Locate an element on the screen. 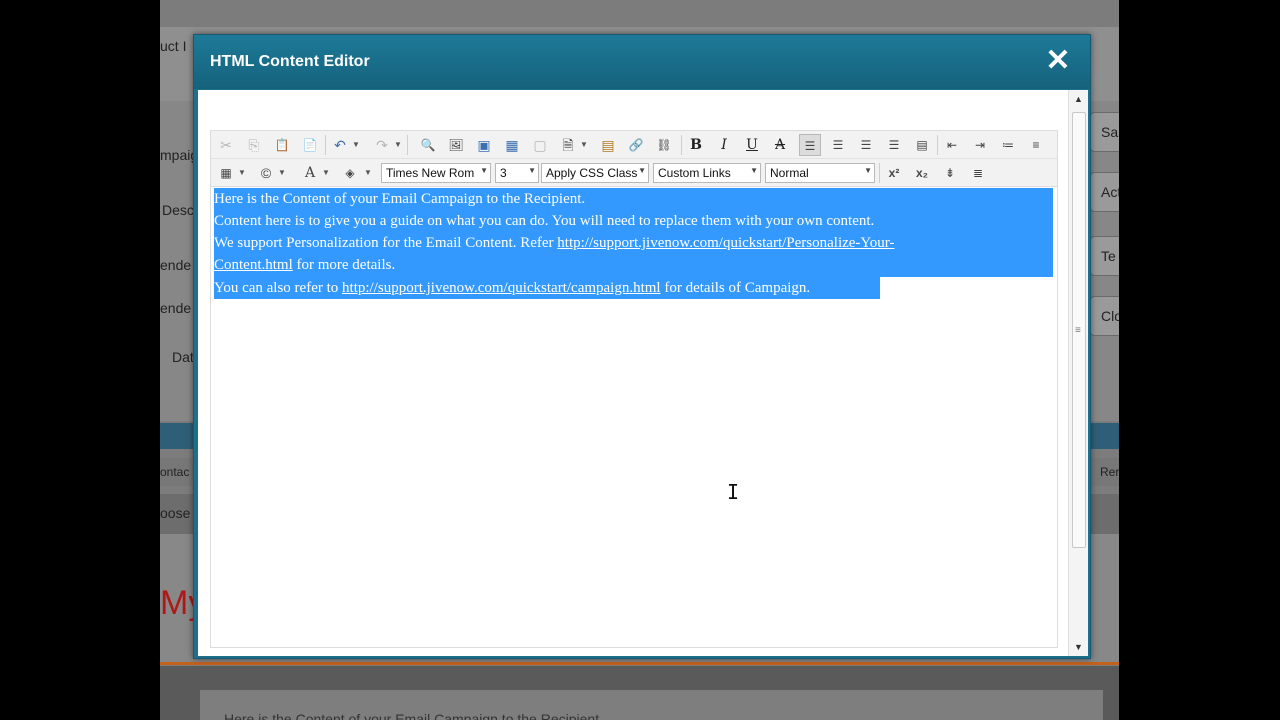 This screenshot has width=1280, height=720. font-name-select: Times New Rom ▼ is located at coordinates (436, 173).